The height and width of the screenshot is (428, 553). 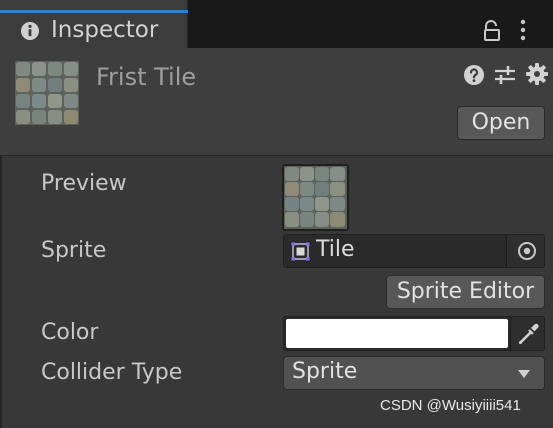 What do you see at coordinates (30, 31) in the screenshot?
I see `info-icon` at bounding box center [30, 31].